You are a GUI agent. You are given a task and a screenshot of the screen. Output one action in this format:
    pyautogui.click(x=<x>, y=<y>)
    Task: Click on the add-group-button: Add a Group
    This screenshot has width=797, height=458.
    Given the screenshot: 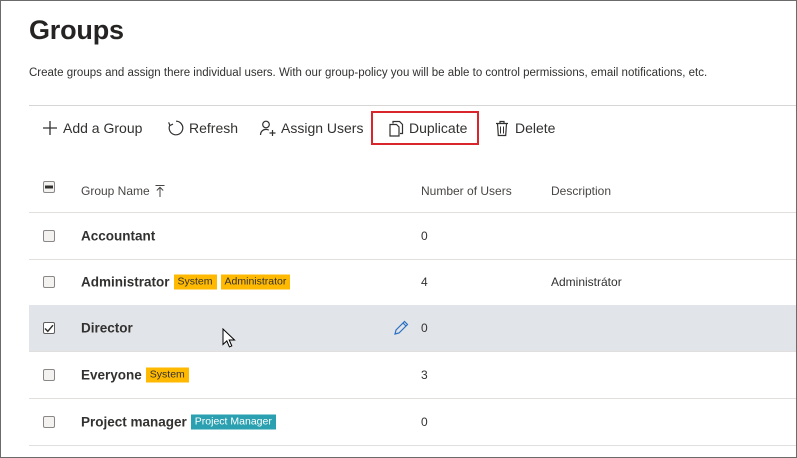 What is the action you would take?
    pyautogui.click(x=91, y=128)
    